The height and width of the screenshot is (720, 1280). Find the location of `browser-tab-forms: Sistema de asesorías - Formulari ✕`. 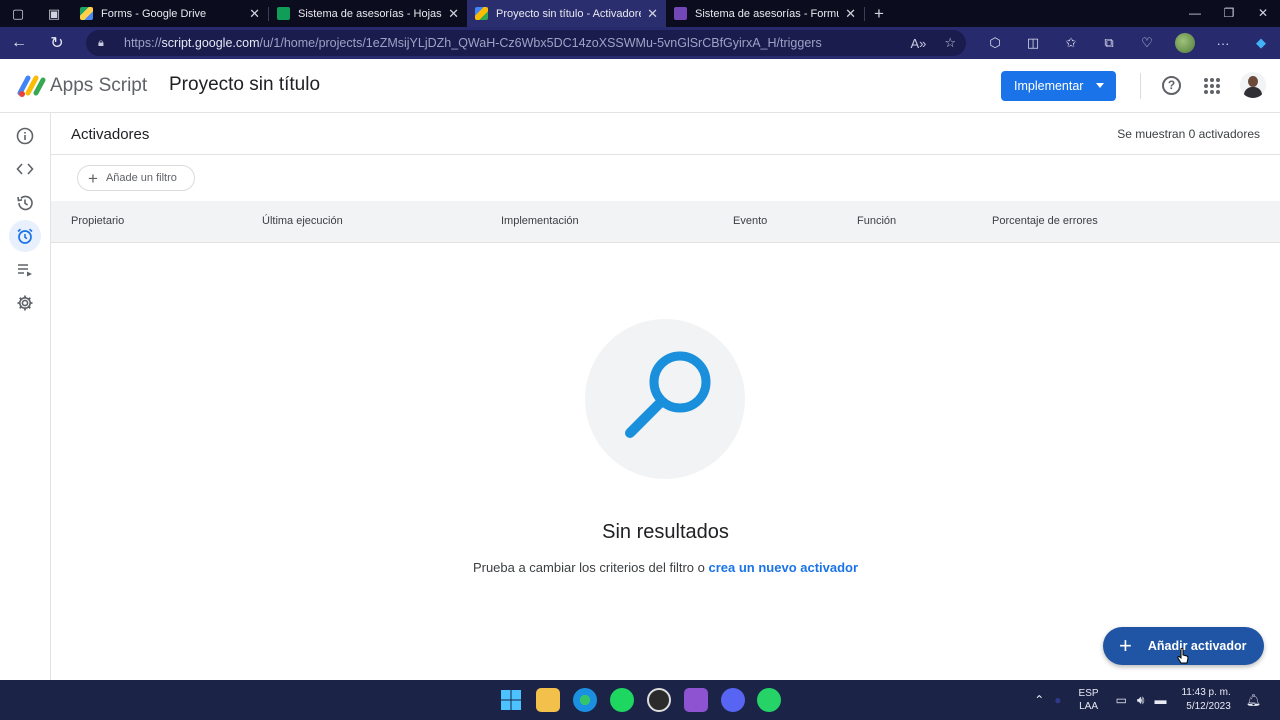

browser-tab-forms: Sistema de asesorías - Formulari ✕ is located at coordinates (765, 13).